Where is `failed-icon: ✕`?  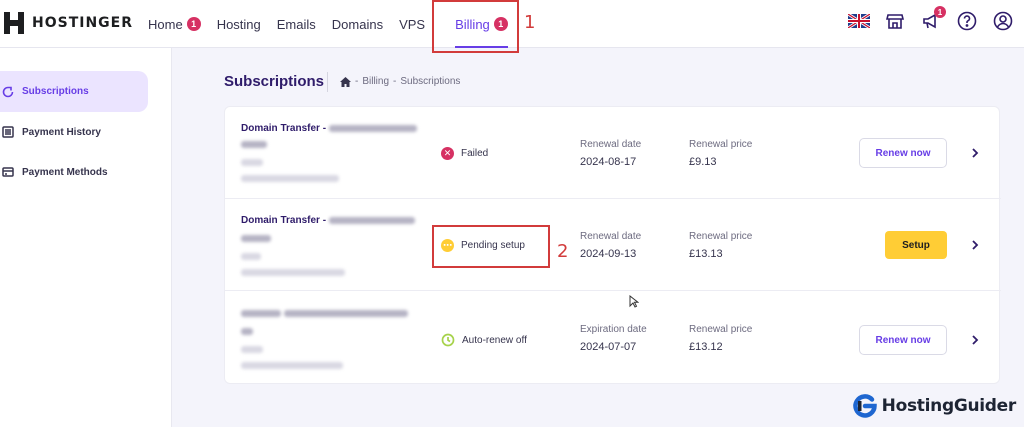
failed-icon: ✕ is located at coordinates (447, 153).